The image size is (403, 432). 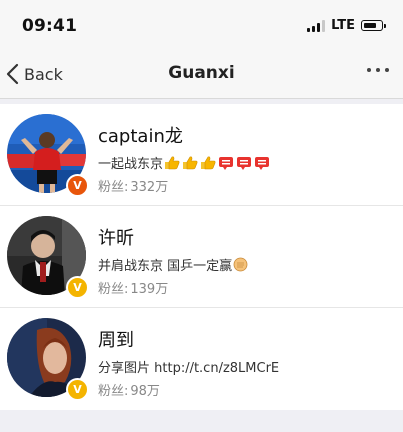 I want to click on user-description-text: 一起战东京, so click(x=131, y=164).